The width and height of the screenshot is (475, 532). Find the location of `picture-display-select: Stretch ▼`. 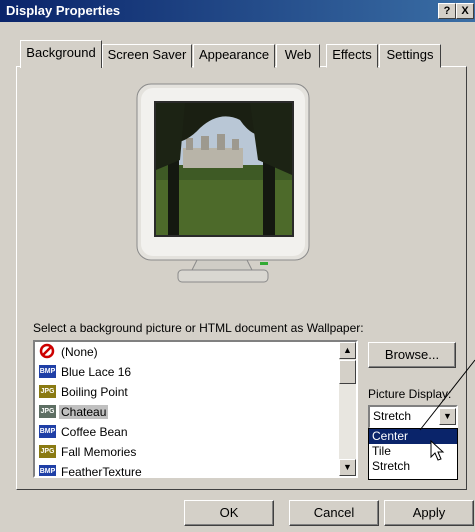

picture-display-select: Stretch ▼ is located at coordinates (413, 417).